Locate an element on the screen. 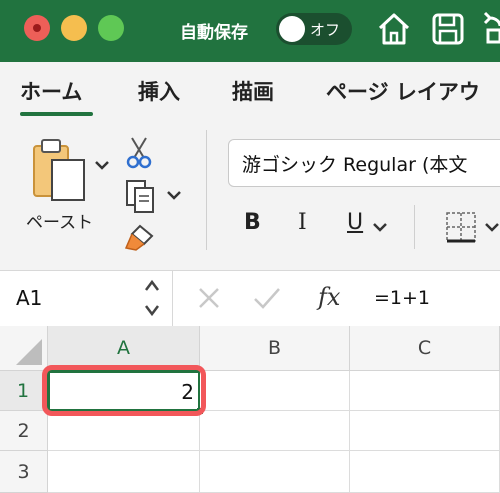 Image resolution: width=500 pixels, height=493 pixels. name-box: A1 is located at coordinates (29, 298).